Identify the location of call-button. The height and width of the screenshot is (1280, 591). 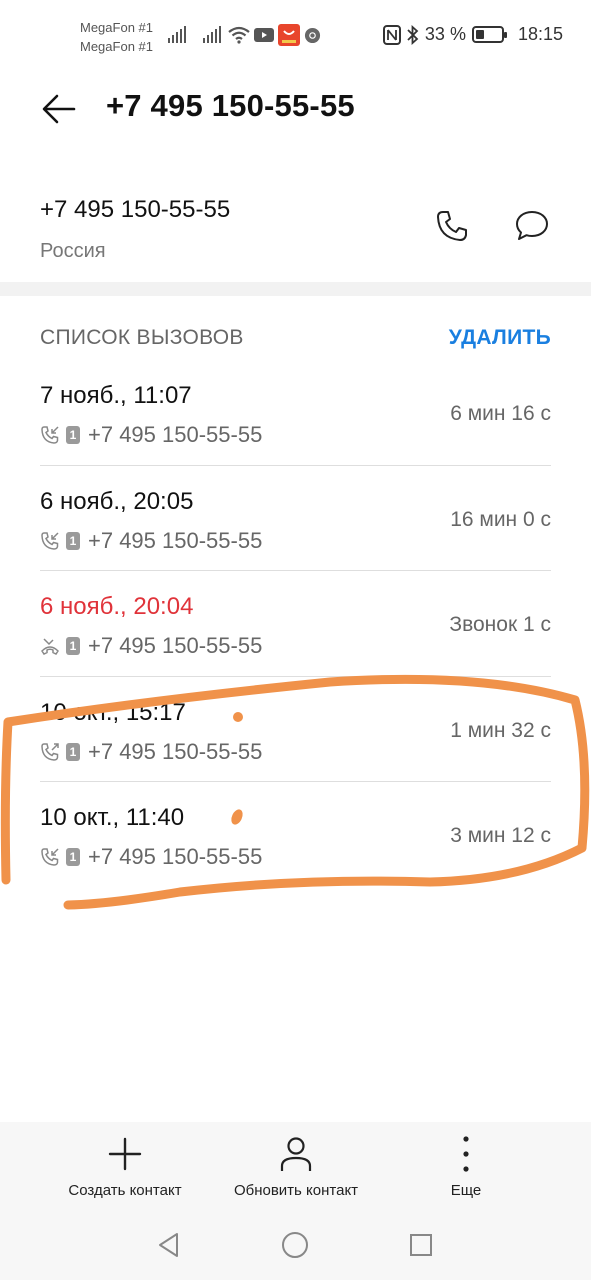
(452, 226).